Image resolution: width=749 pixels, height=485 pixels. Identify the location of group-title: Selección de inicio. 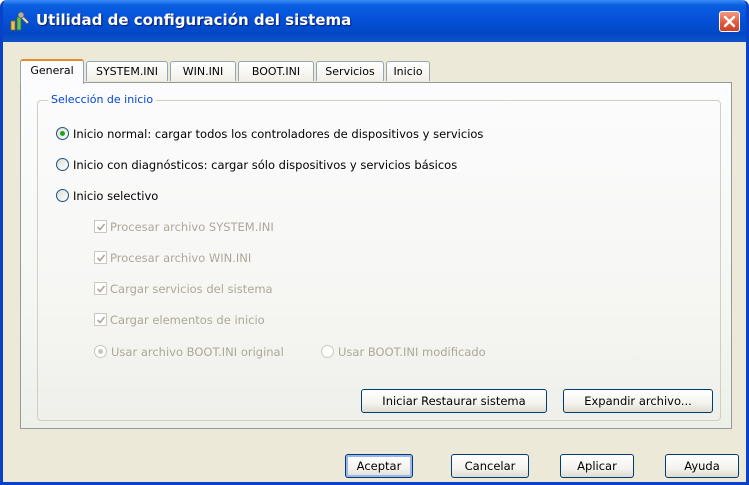
(102, 99).